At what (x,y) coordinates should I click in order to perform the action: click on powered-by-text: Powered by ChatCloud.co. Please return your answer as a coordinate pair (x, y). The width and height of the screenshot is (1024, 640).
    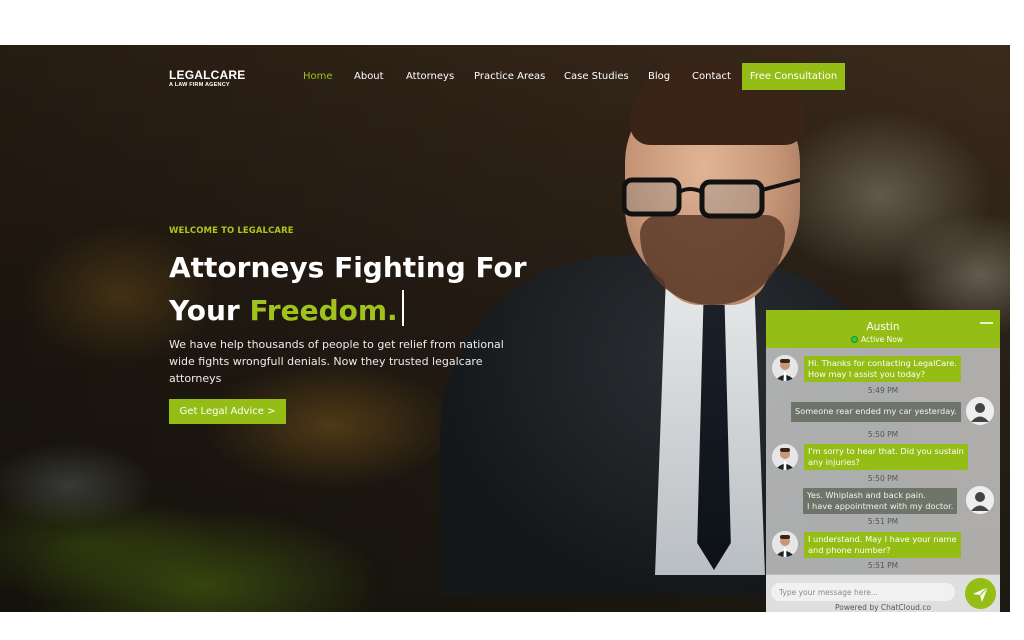
    Looking at the image, I should click on (883, 607).